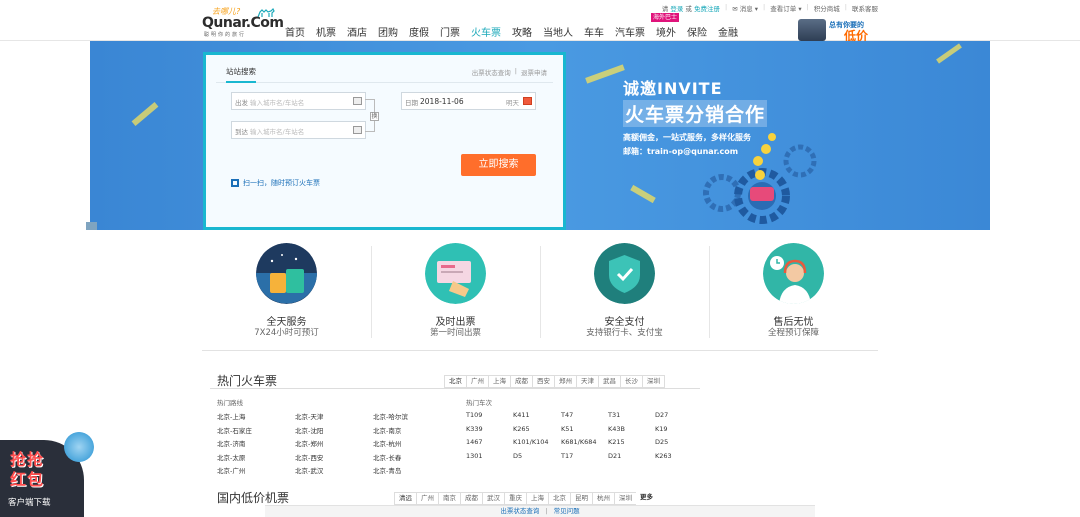 This screenshot has width=1080, height=517. What do you see at coordinates (309, 457) in the screenshot?
I see `route-link: 北京-西安` at bounding box center [309, 457].